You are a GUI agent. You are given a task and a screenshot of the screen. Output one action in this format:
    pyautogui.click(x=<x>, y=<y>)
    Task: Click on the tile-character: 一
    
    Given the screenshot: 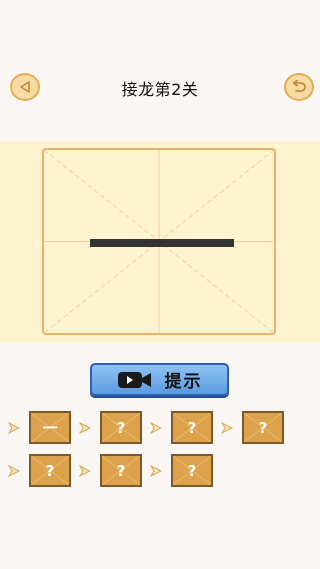 What is the action you would take?
    pyautogui.click(x=50, y=428)
    